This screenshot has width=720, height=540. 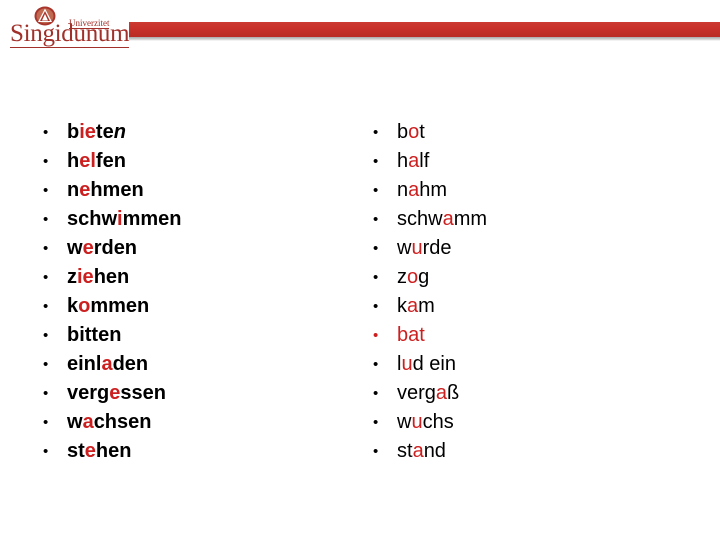 I want to click on verb-segment: el, so click(x=87, y=161).